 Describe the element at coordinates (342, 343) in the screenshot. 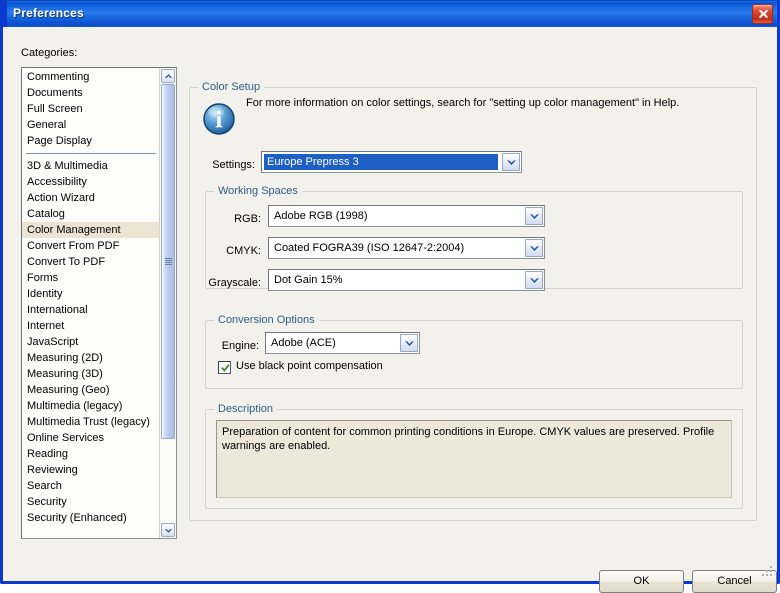

I see `engine-combobox: Adobe (ACE)` at that location.